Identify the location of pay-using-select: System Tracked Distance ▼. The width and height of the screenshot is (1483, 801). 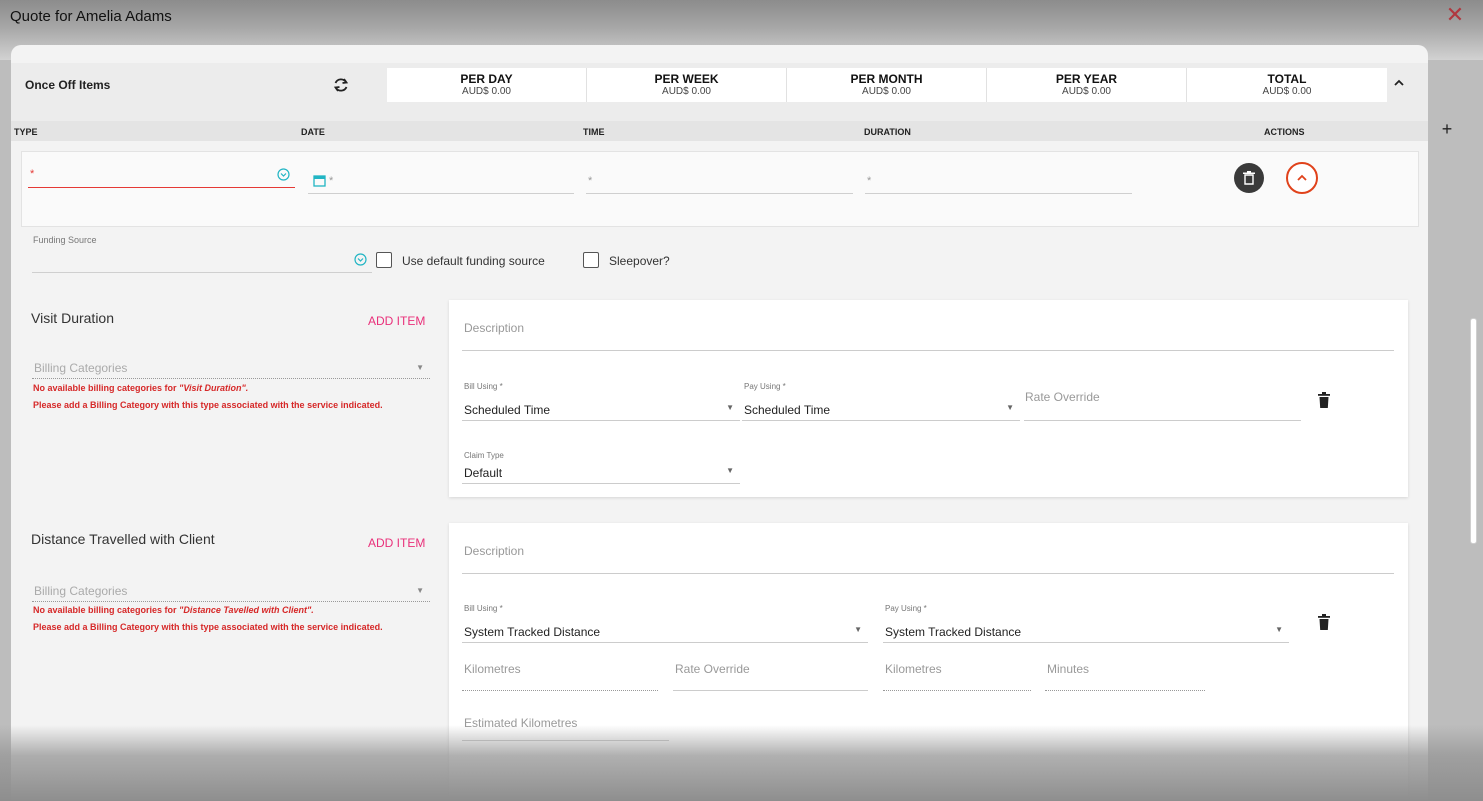
(1086, 633).